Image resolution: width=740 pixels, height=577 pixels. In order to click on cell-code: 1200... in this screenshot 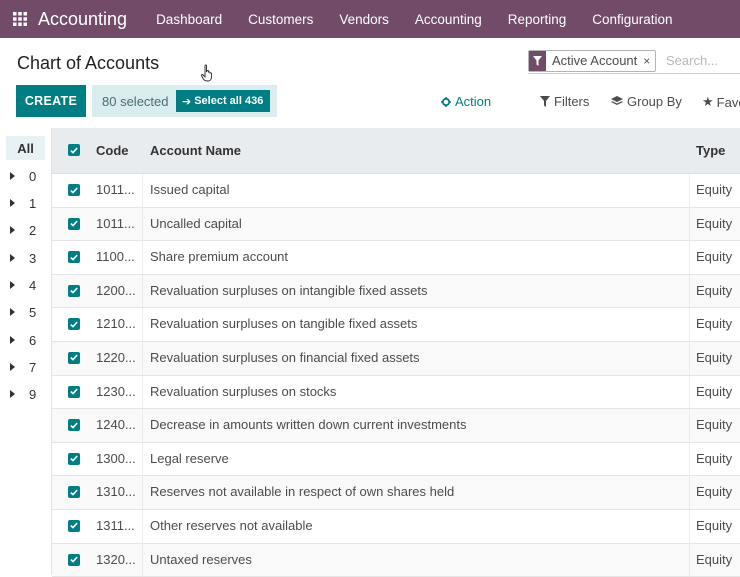, I will do `click(118, 290)`.